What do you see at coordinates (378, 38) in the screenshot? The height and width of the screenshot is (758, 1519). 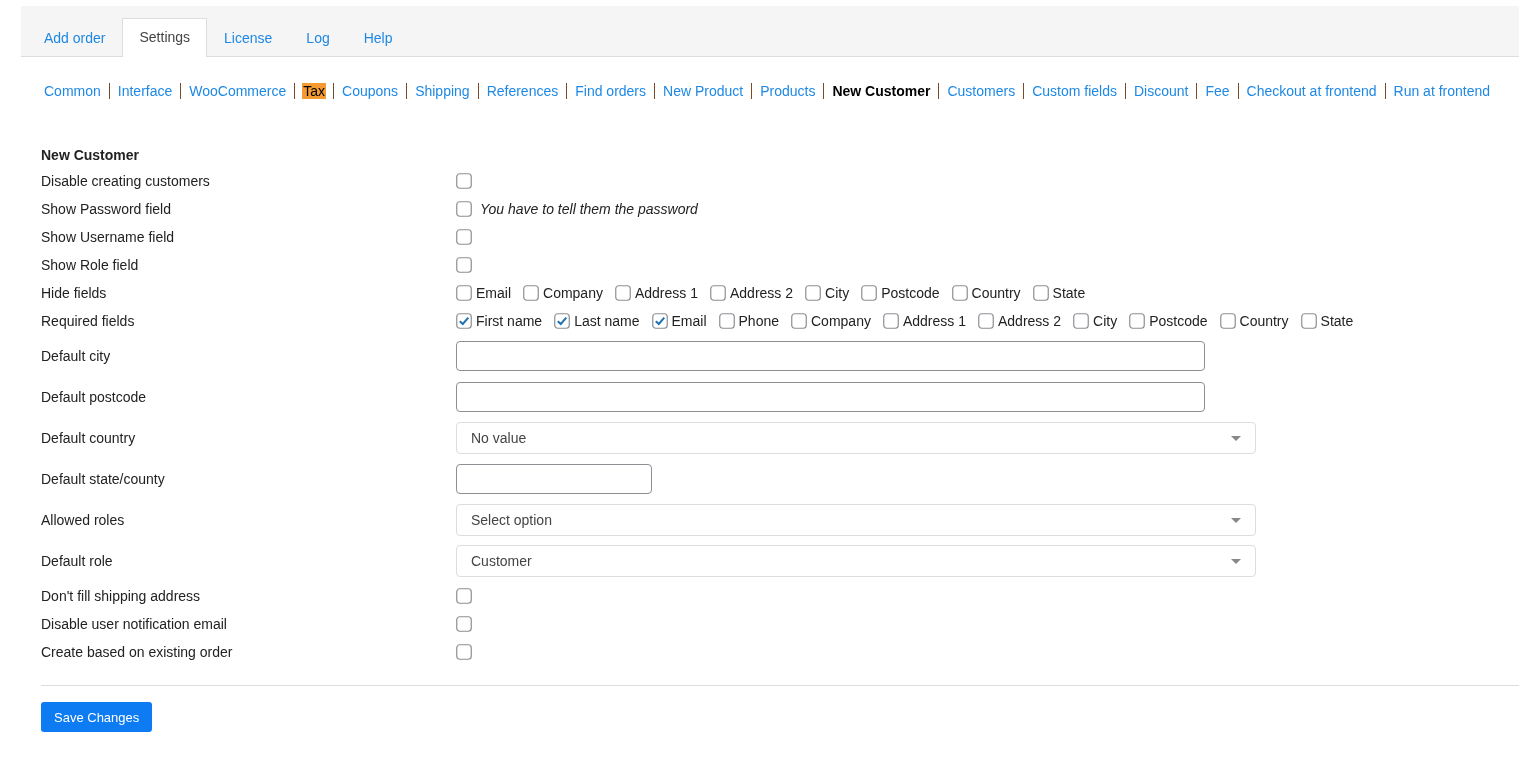 I see `tab: Help` at bounding box center [378, 38].